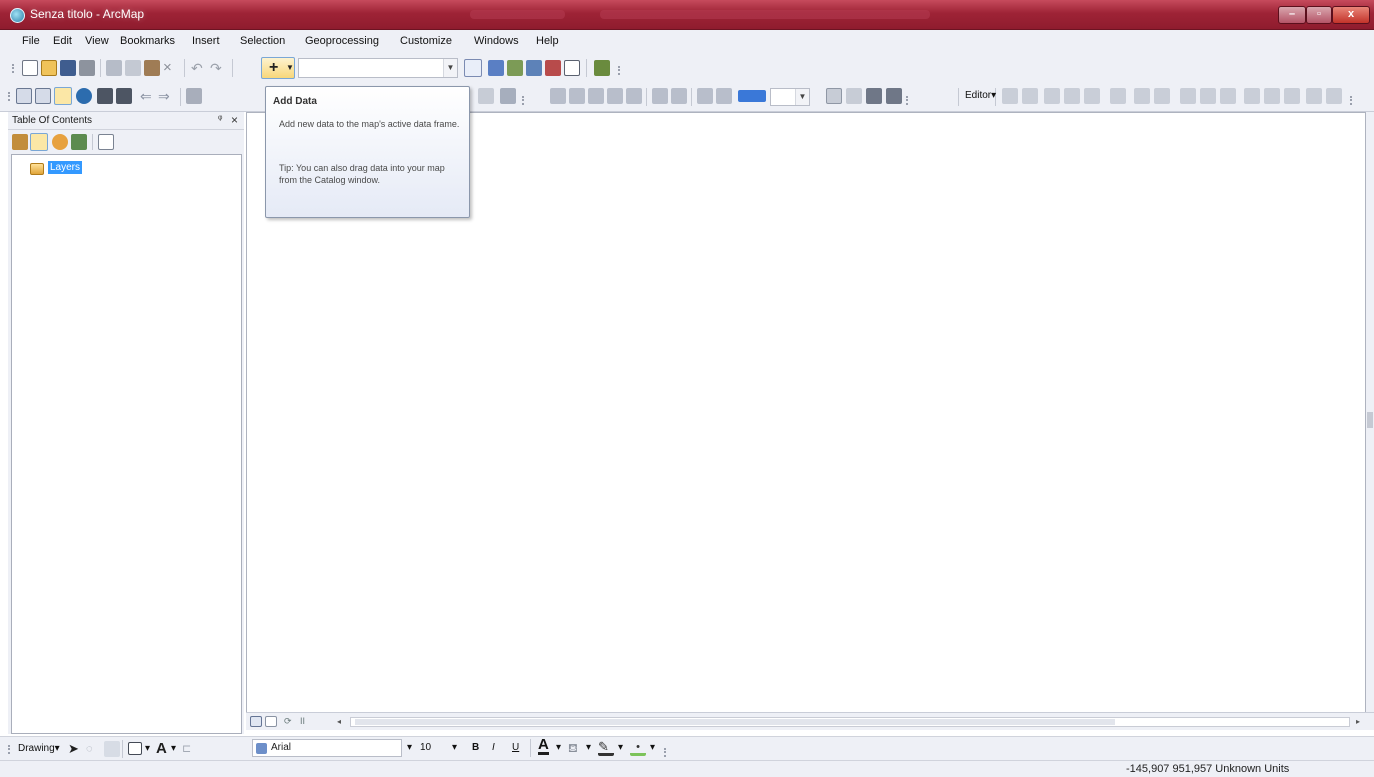 Image resolution: width=1374 pixels, height=777 pixels. I want to click on html-popup-icon, so click(486, 96).